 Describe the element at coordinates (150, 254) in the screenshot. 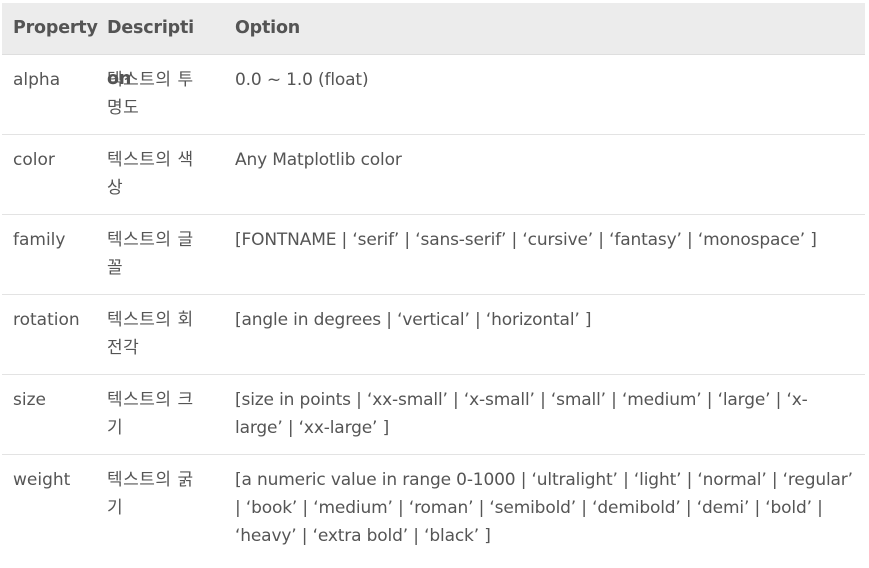

I see `cell-description: 텍스트의 글꼴` at that location.